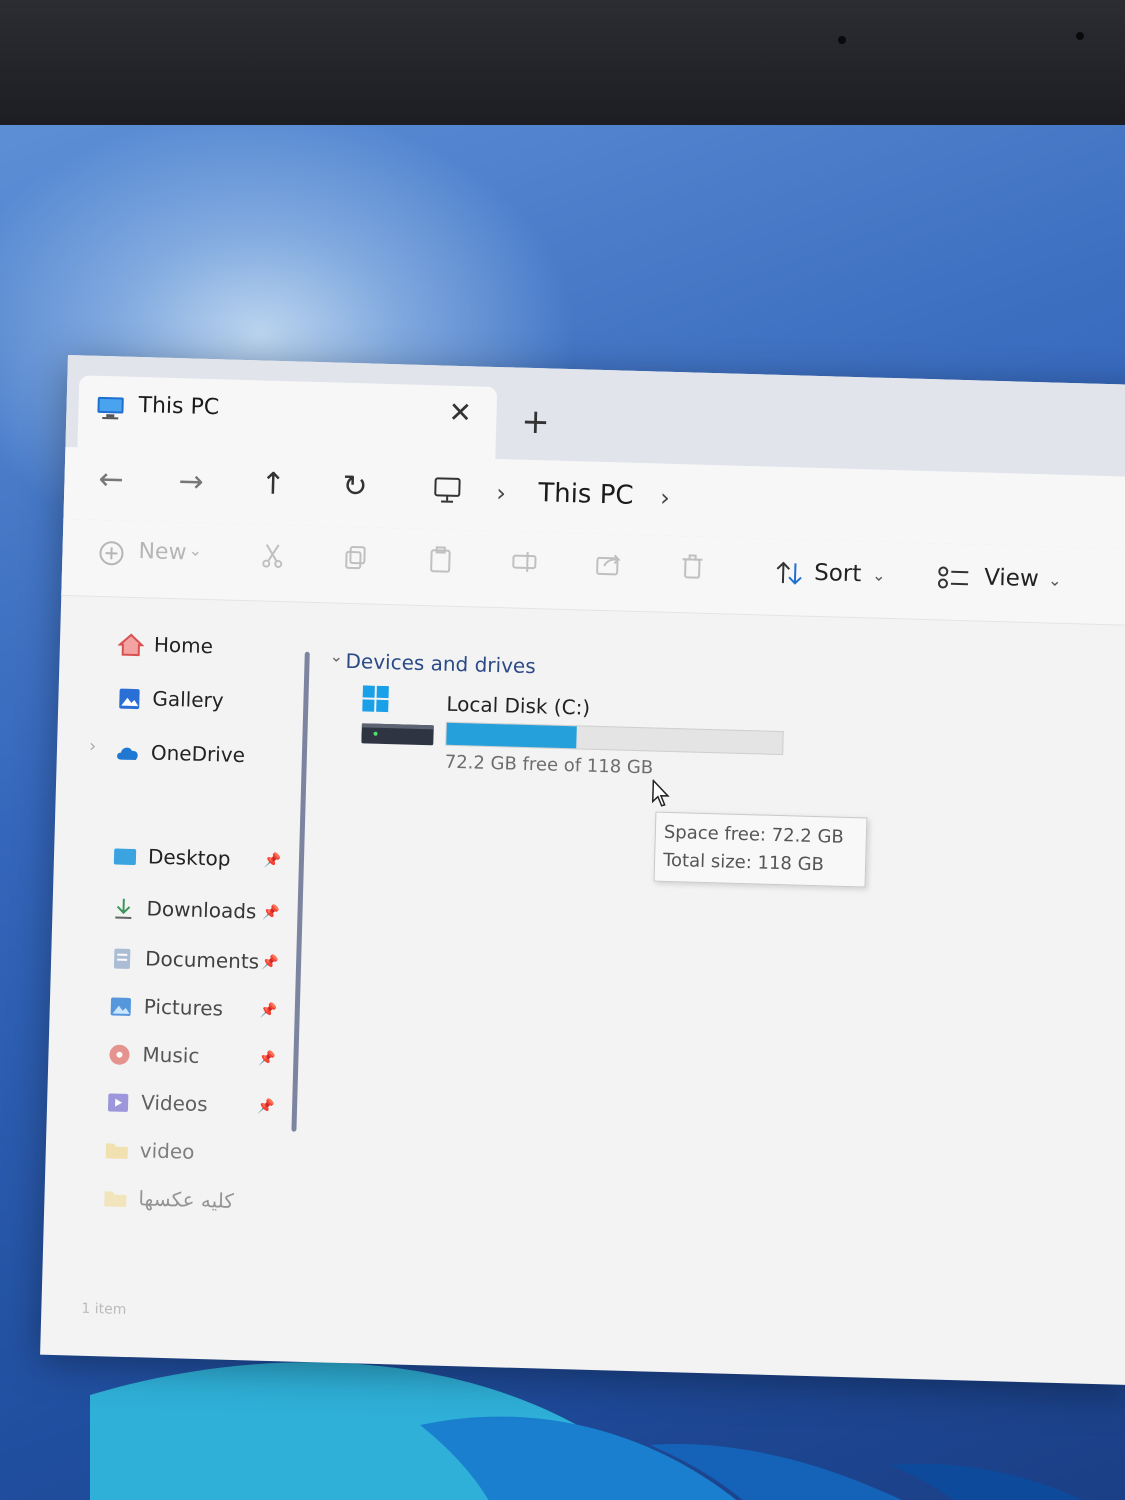  Describe the element at coordinates (562, 65) in the screenshot. I see `monitor-bezel` at that location.